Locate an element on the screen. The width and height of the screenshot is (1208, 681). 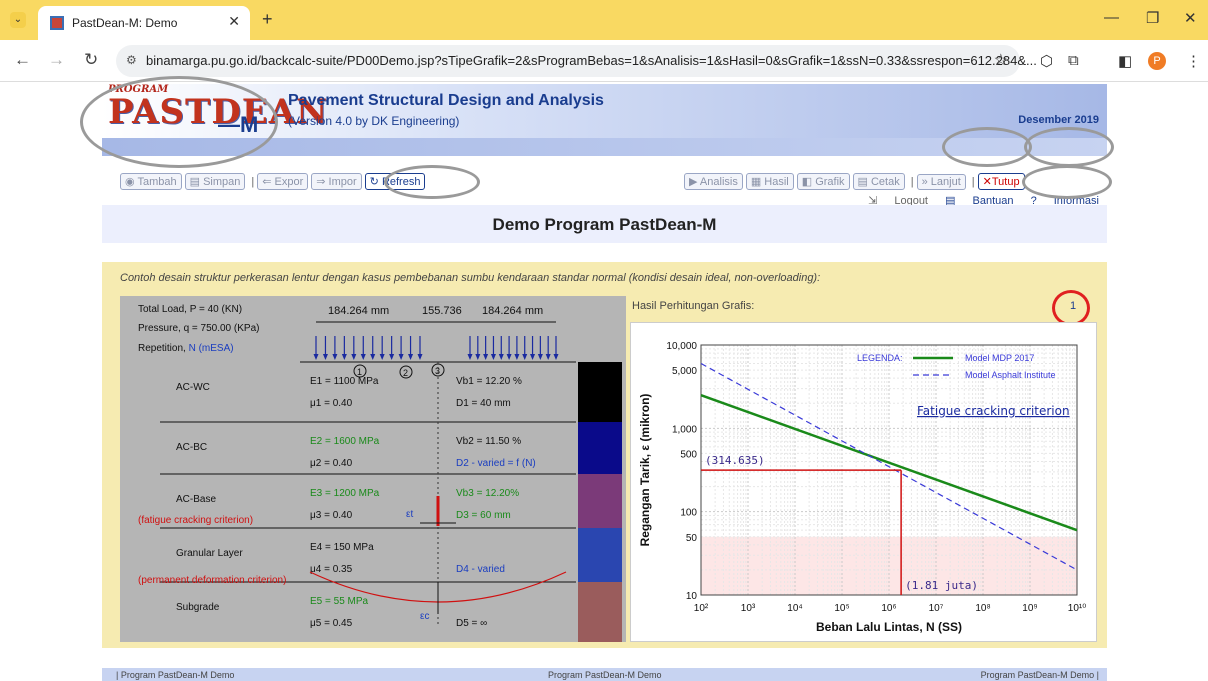
add-button: ◉ Tambah is located at coordinates (151, 181).